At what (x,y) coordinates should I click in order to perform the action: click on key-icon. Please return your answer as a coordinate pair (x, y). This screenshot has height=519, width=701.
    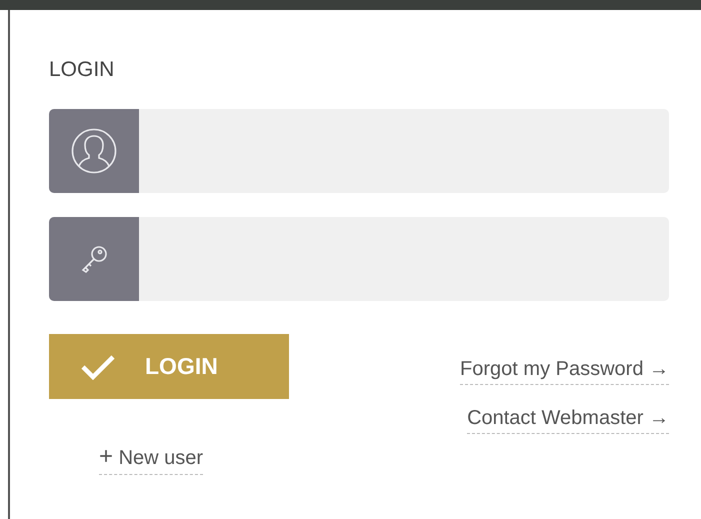
    Looking at the image, I should click on (94, 259).